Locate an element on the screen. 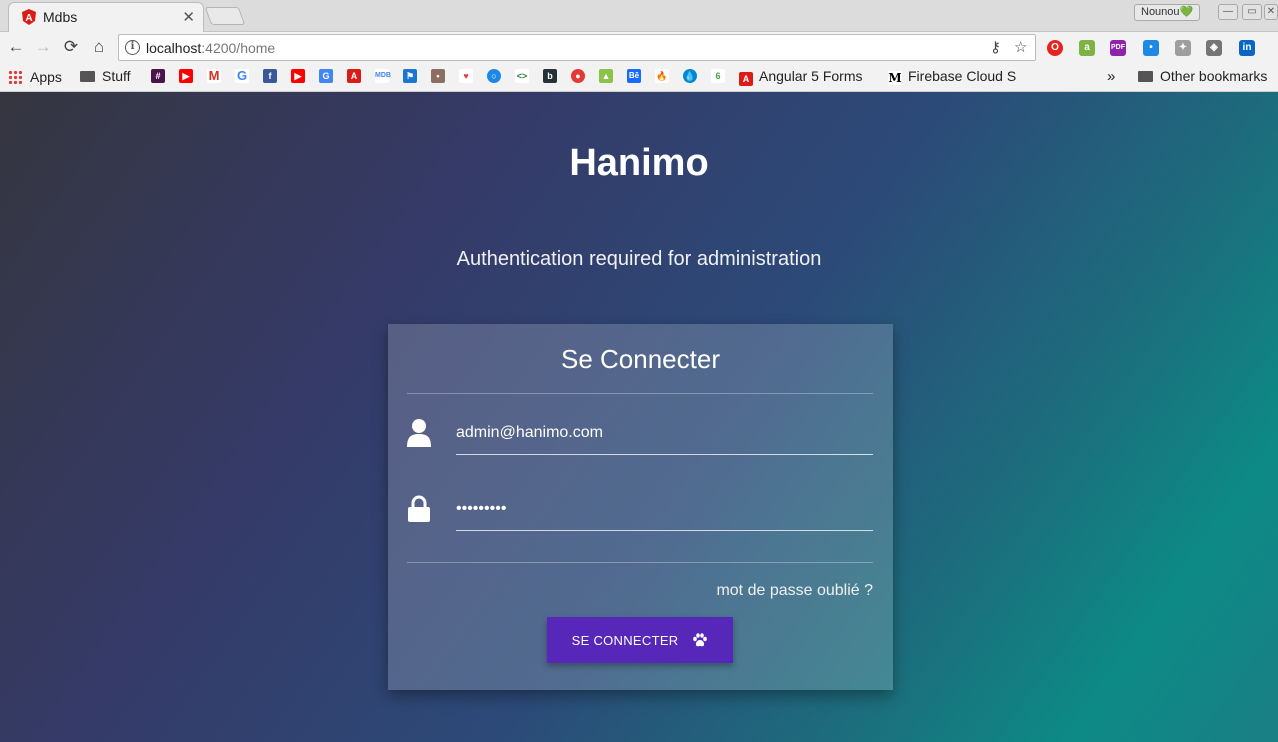  folder-icon-other is located at coordinates (1145, 76).